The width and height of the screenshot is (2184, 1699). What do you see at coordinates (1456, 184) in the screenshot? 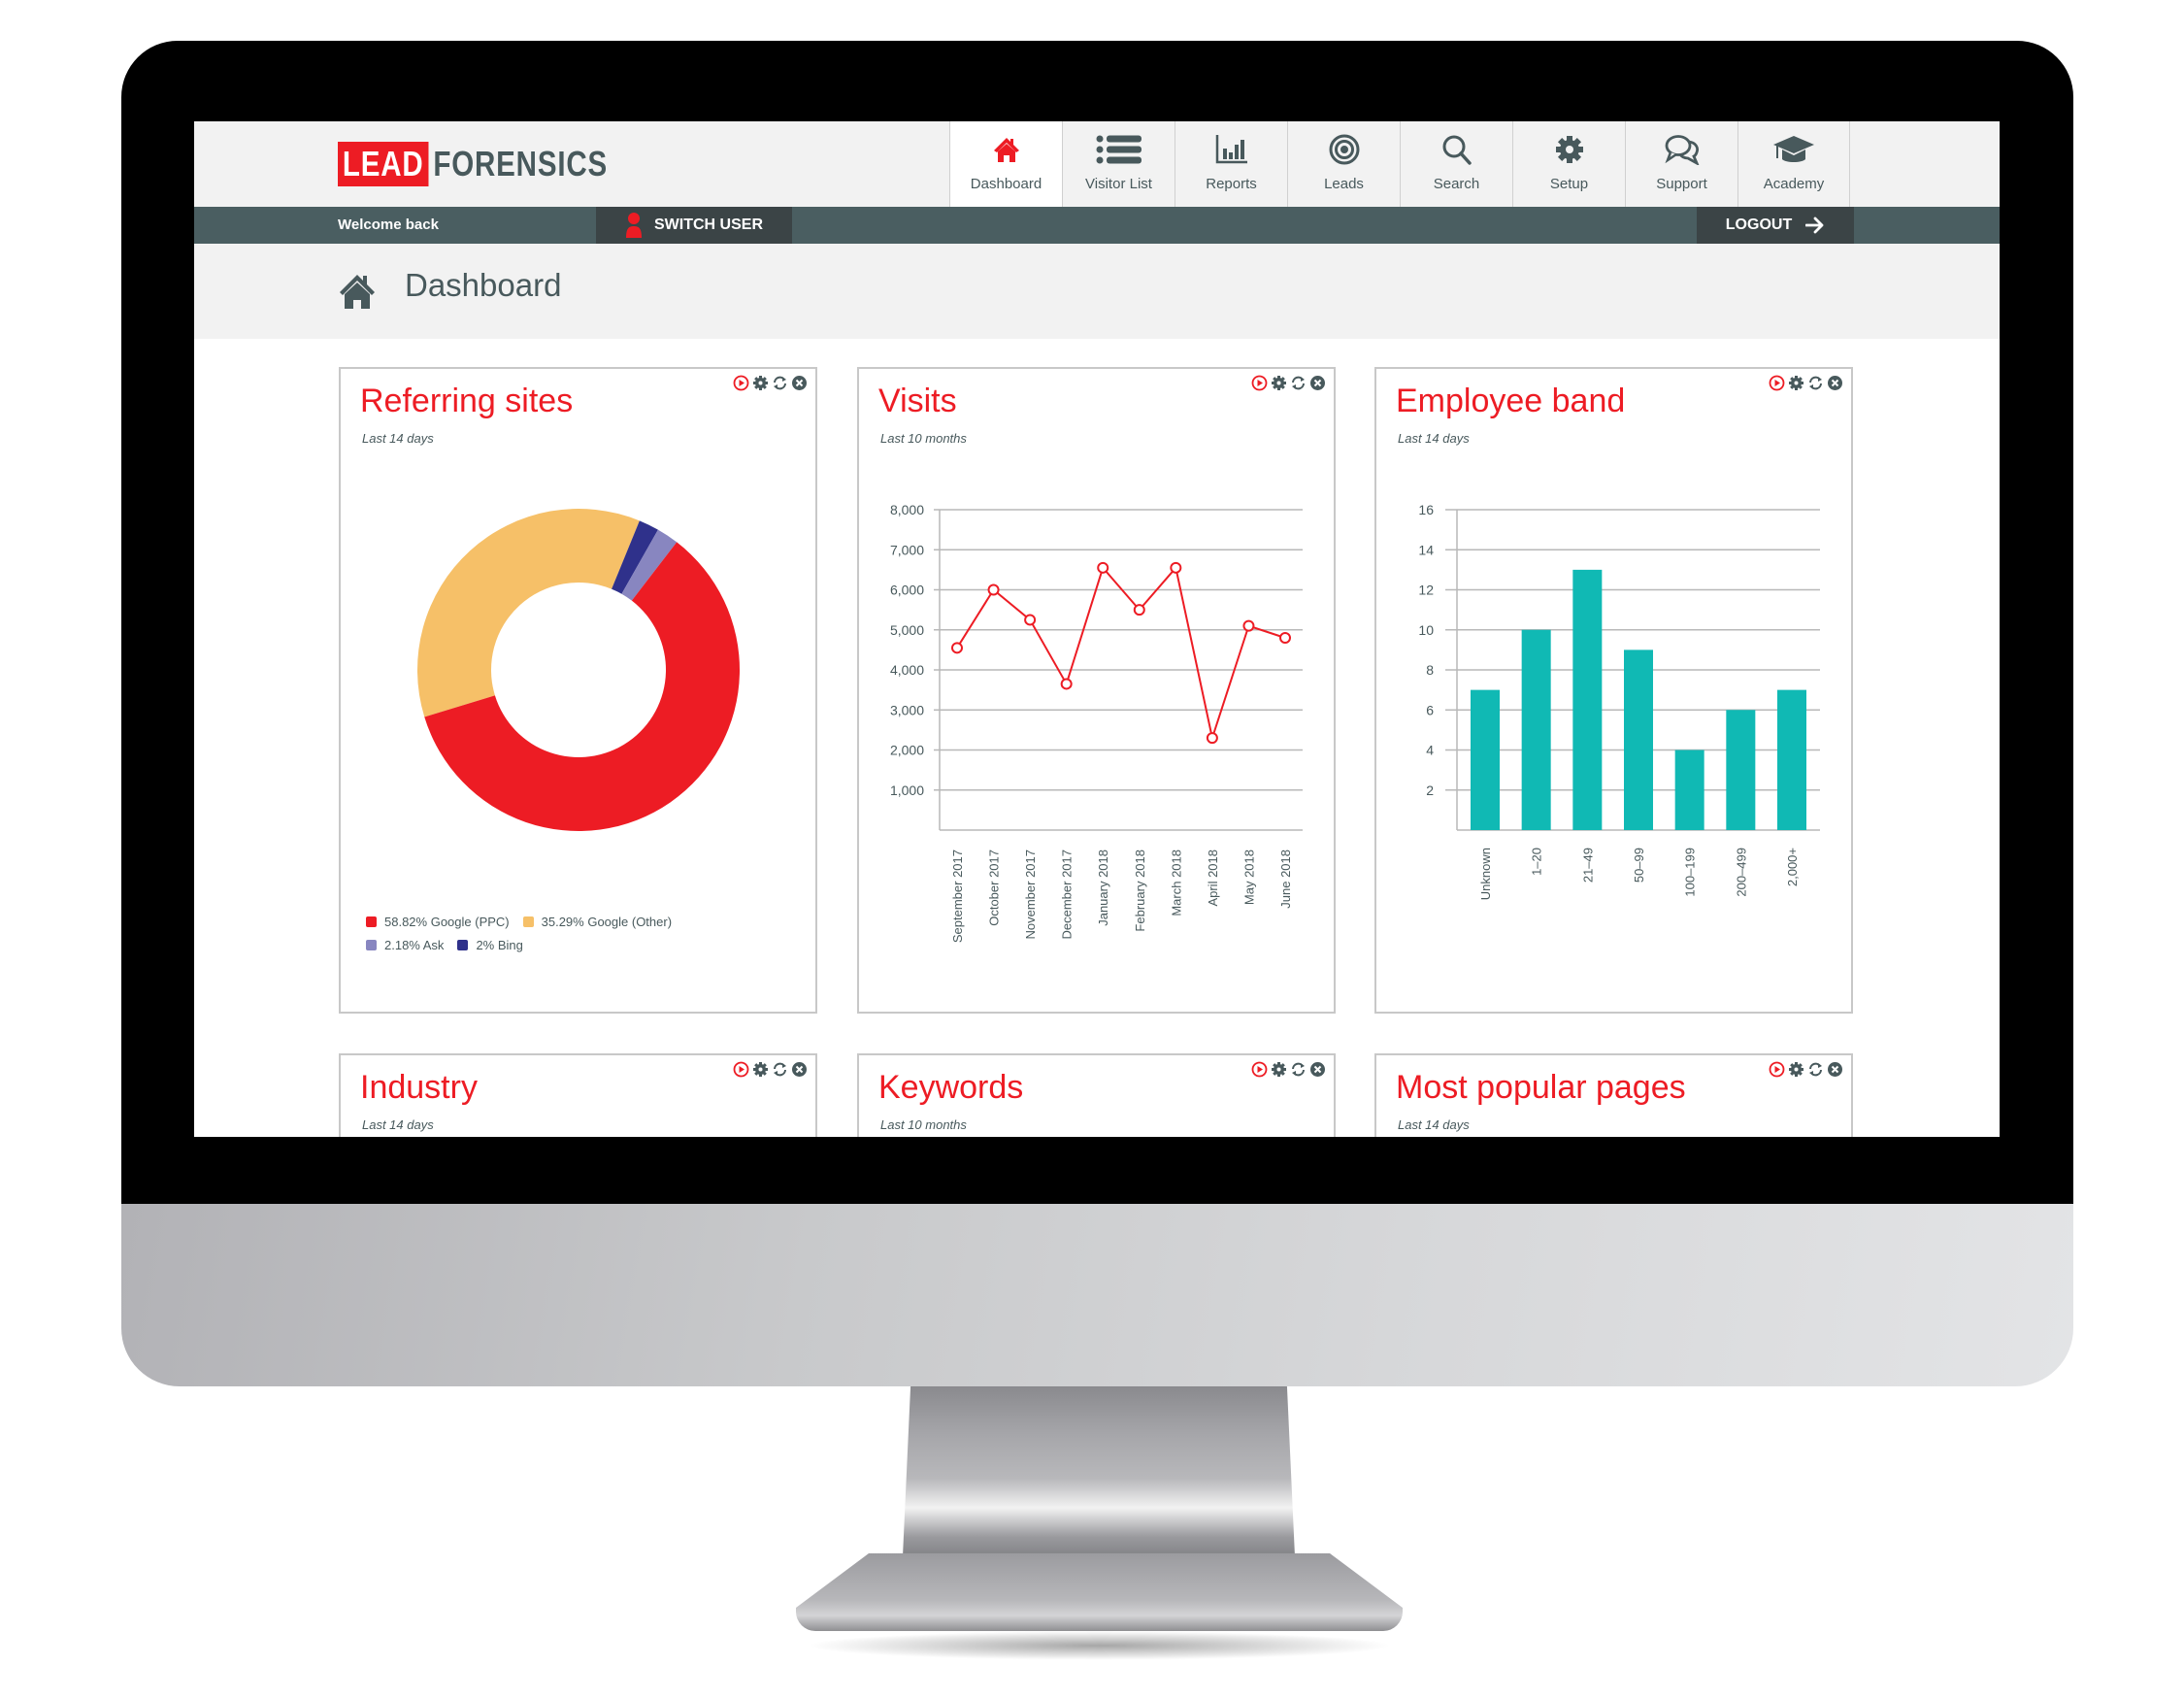
I see `nav-label: Search` at bounding box center [1456, 184].